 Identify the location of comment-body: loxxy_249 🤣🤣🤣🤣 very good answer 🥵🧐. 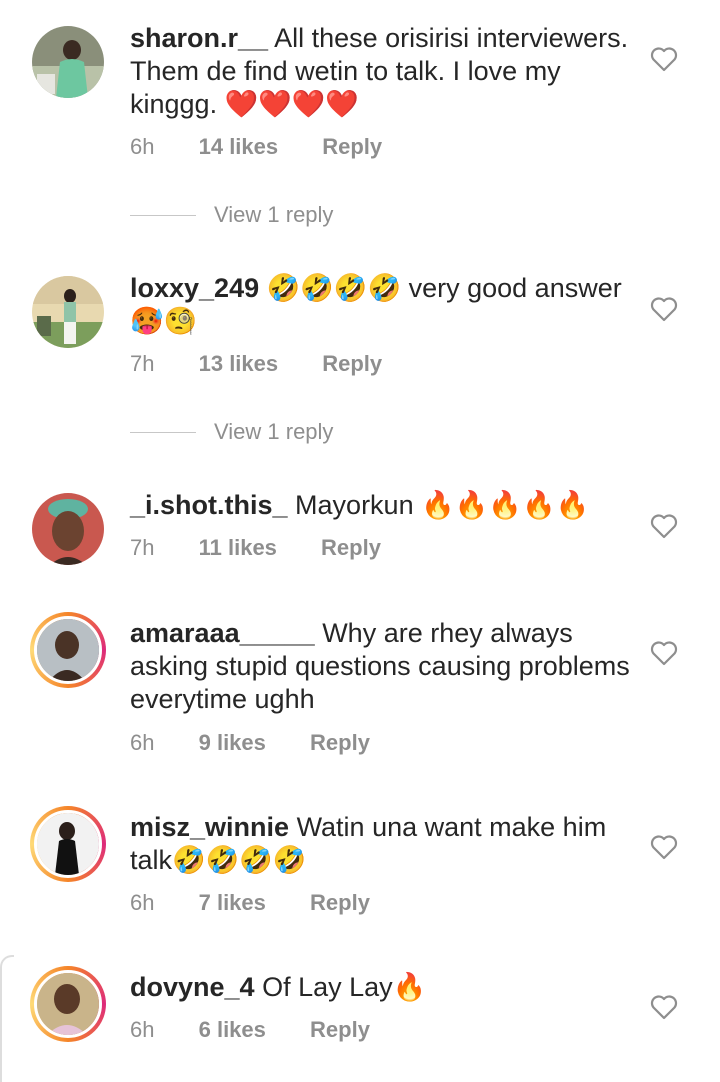
(380, 305).